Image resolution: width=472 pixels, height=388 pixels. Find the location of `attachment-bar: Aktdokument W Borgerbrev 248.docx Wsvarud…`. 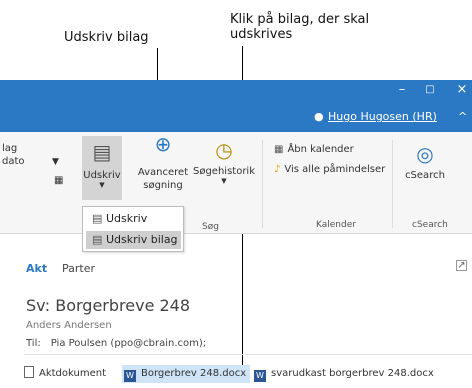

attachment-bar: Aktdokument W Borgerbrev 248.docx Wsvarud… is located at coordinates (236, 374).